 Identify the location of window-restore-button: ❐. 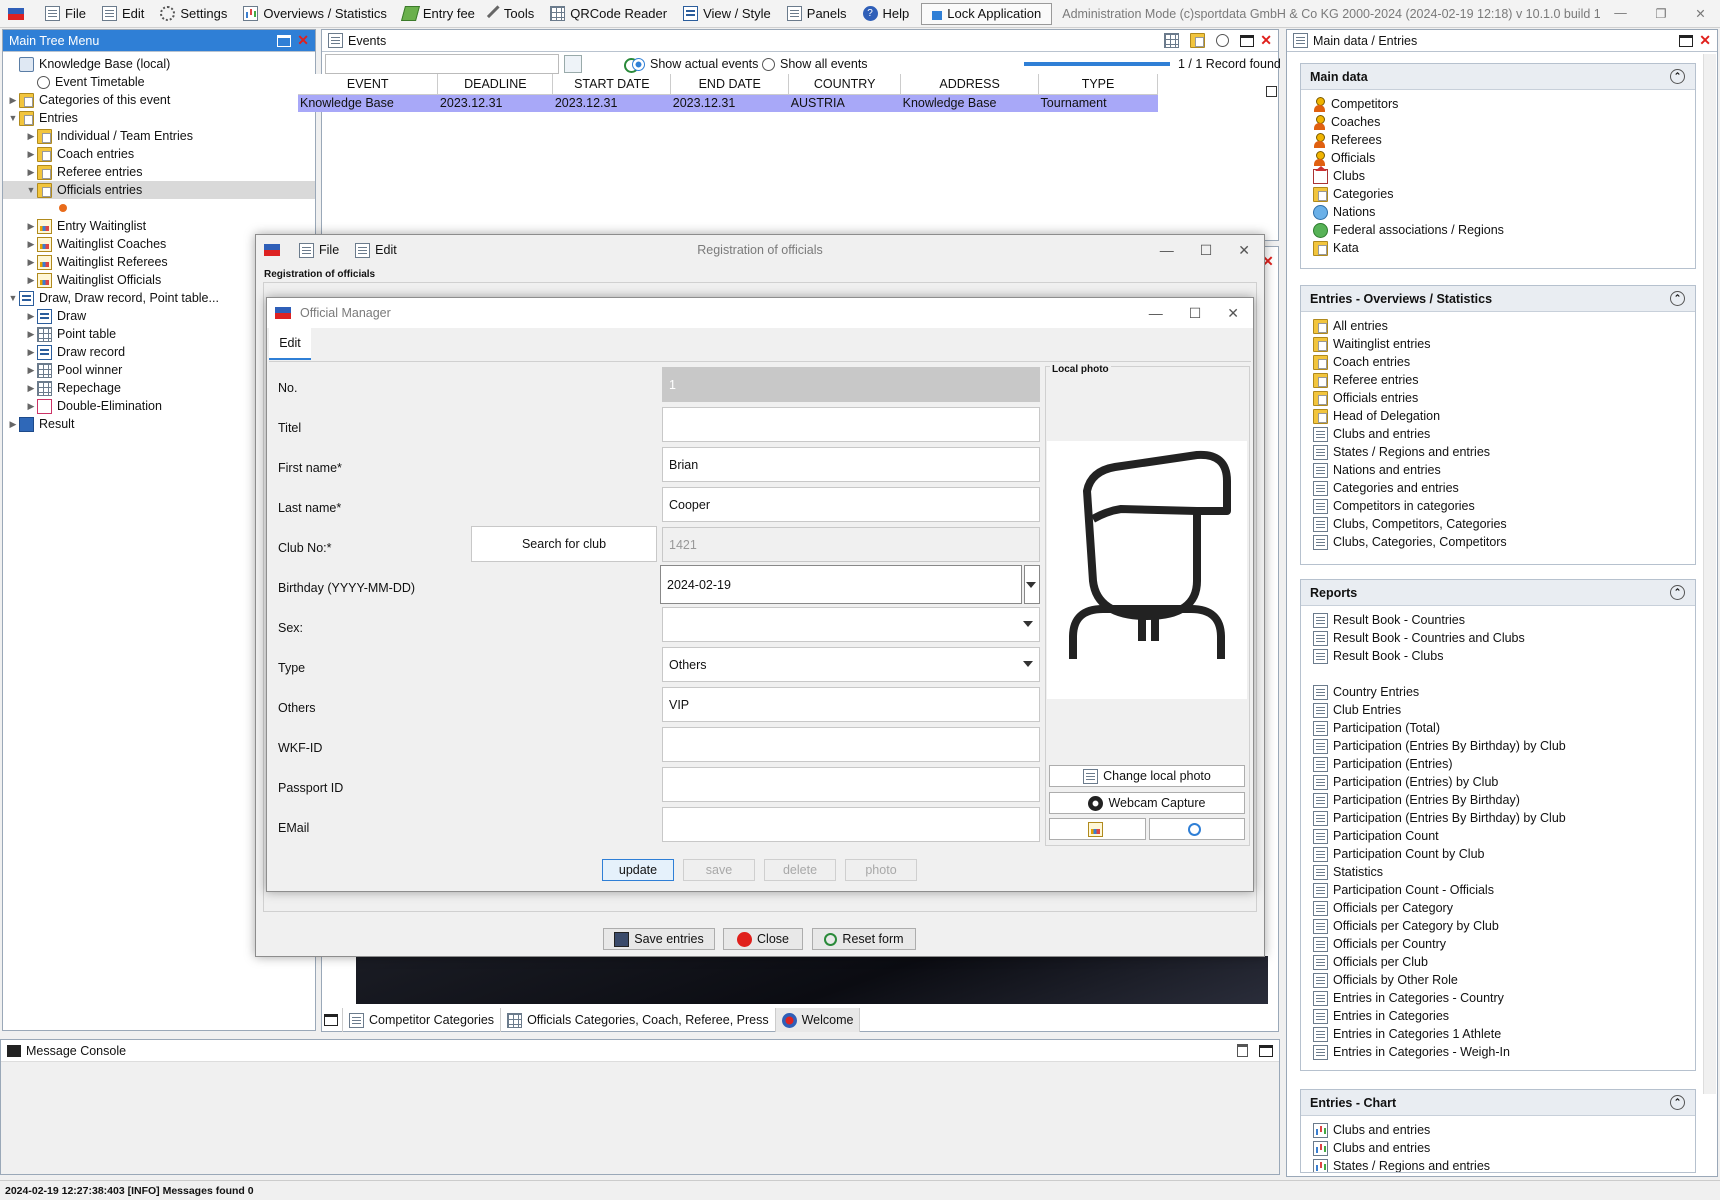
(1660, 13).